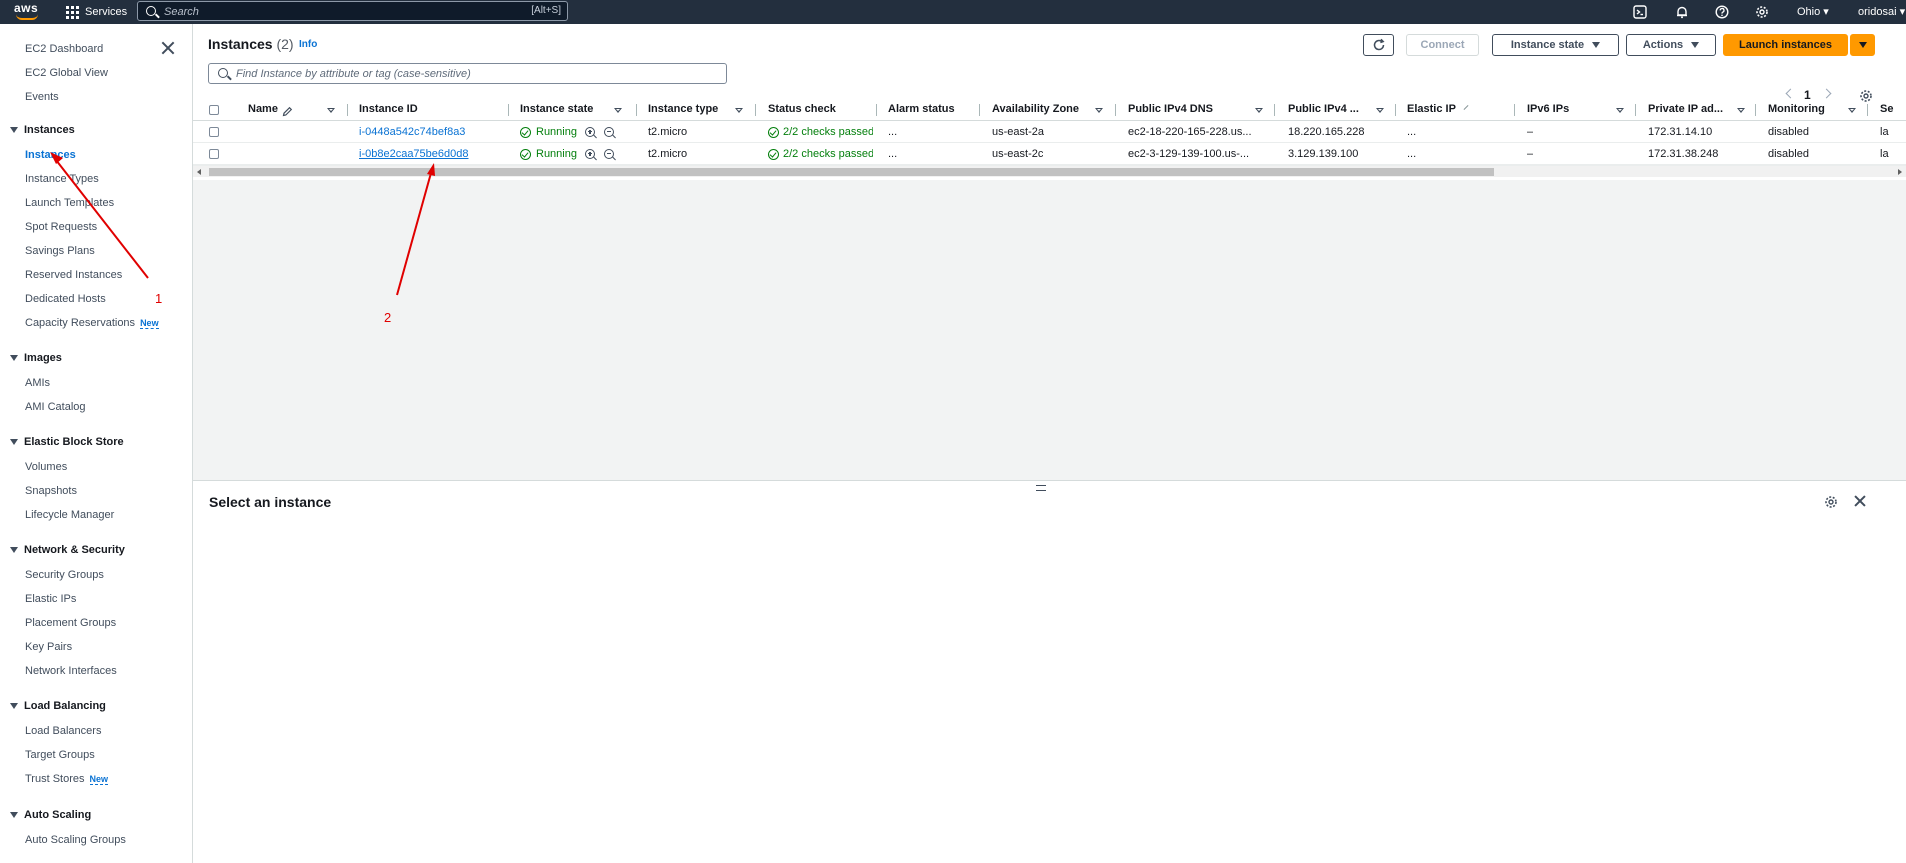 The height and width of the screenshot is (863, 1906). Describe the element at coordinates (1785, 45) in the screenshot. I see `launch-instances-button: Launch instances` at that location.